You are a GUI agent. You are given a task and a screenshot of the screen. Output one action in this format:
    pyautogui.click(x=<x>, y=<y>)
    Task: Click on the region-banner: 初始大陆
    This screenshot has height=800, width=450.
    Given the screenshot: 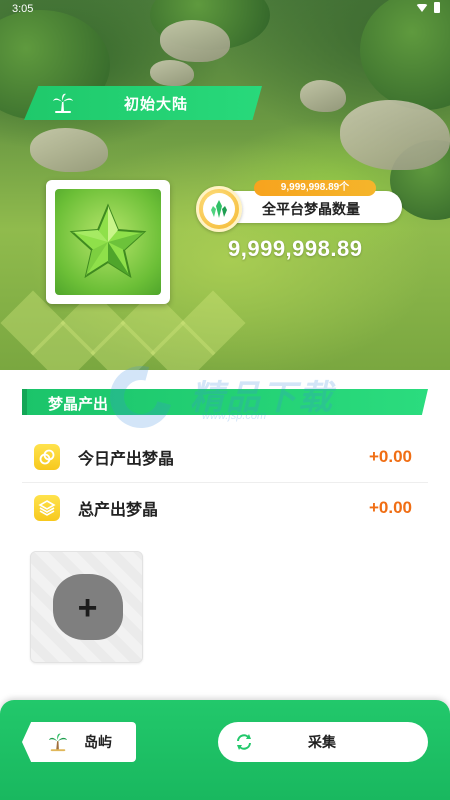 What is the action you would take?
    pyautogui.click(x=143, y=103)
    